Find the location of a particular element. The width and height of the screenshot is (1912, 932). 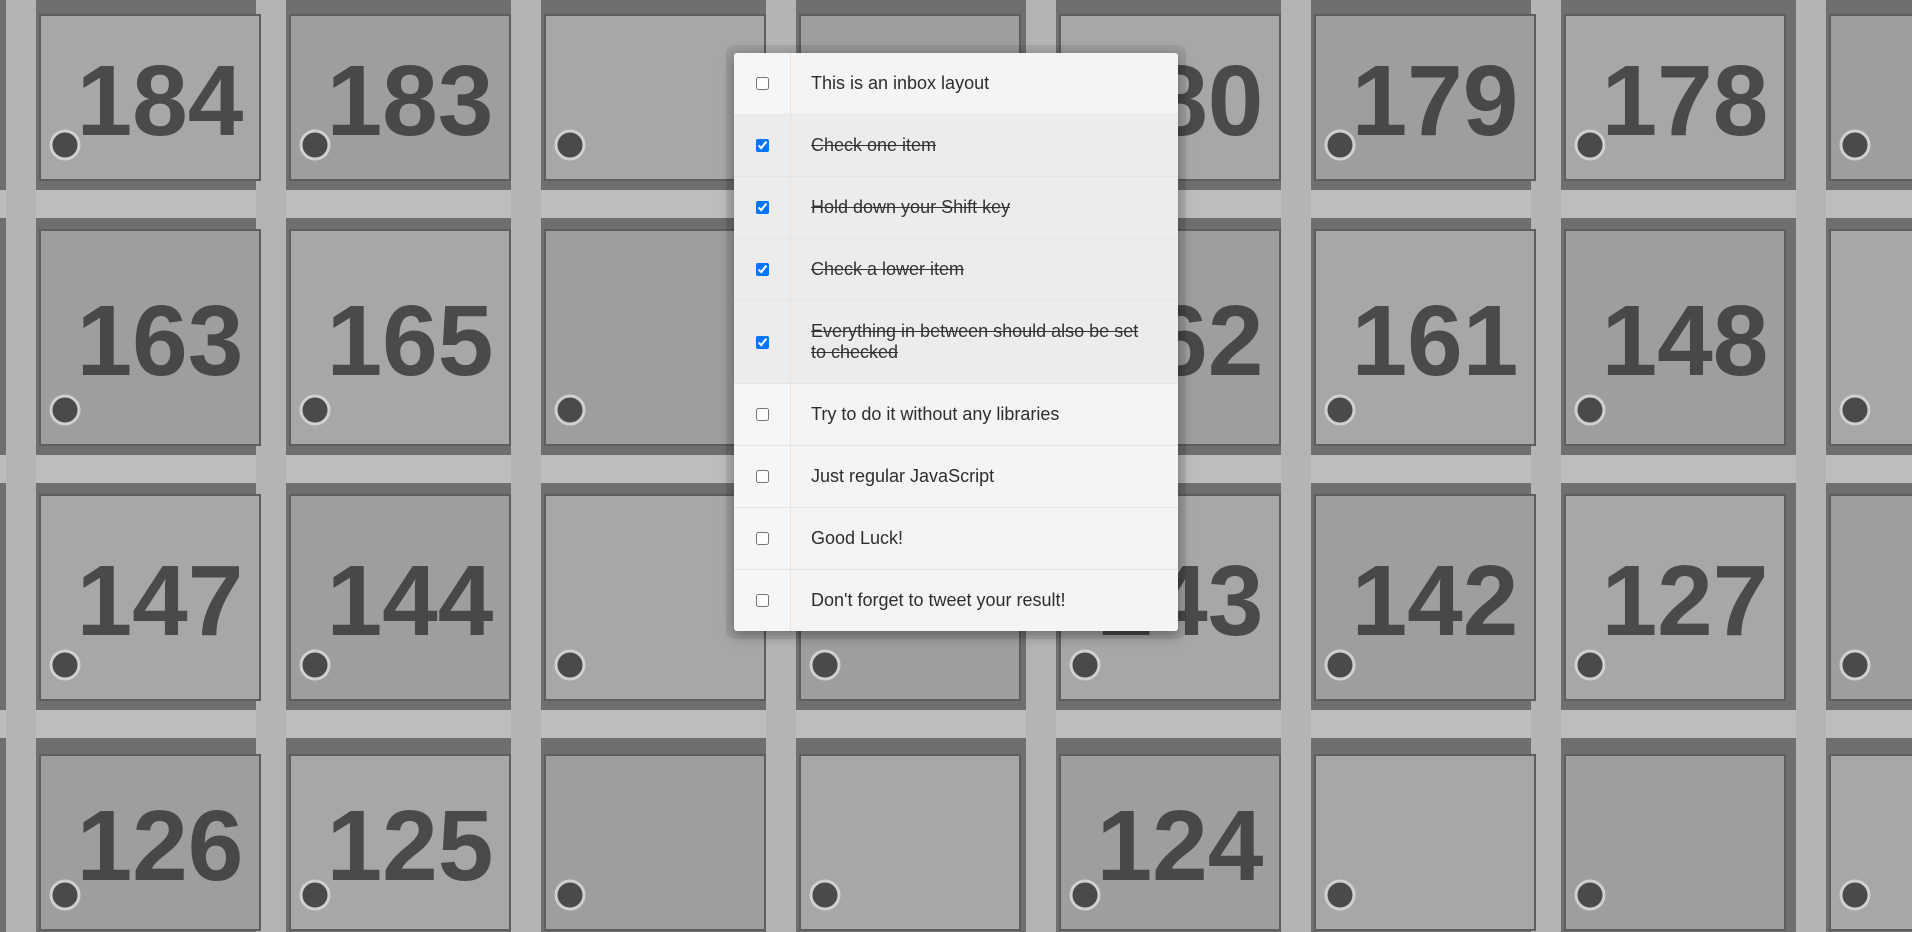

mailbox-number: 144 is located at coordinates (410, 601).